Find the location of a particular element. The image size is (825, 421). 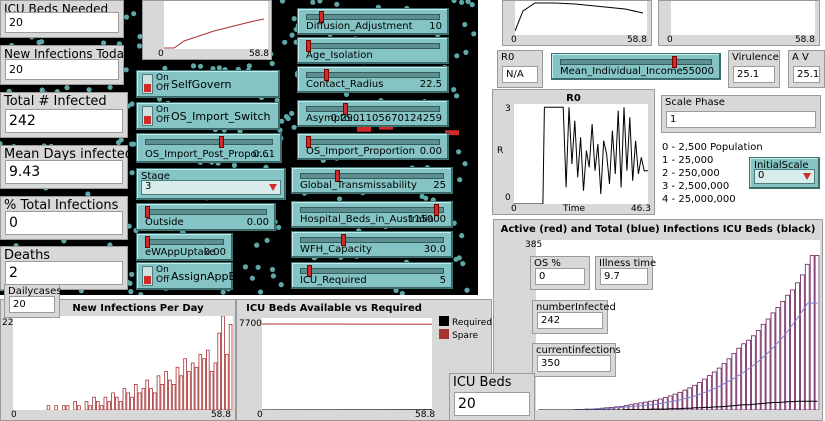

av-monitor: A V 25.1 is located at coordinates (806, 69).